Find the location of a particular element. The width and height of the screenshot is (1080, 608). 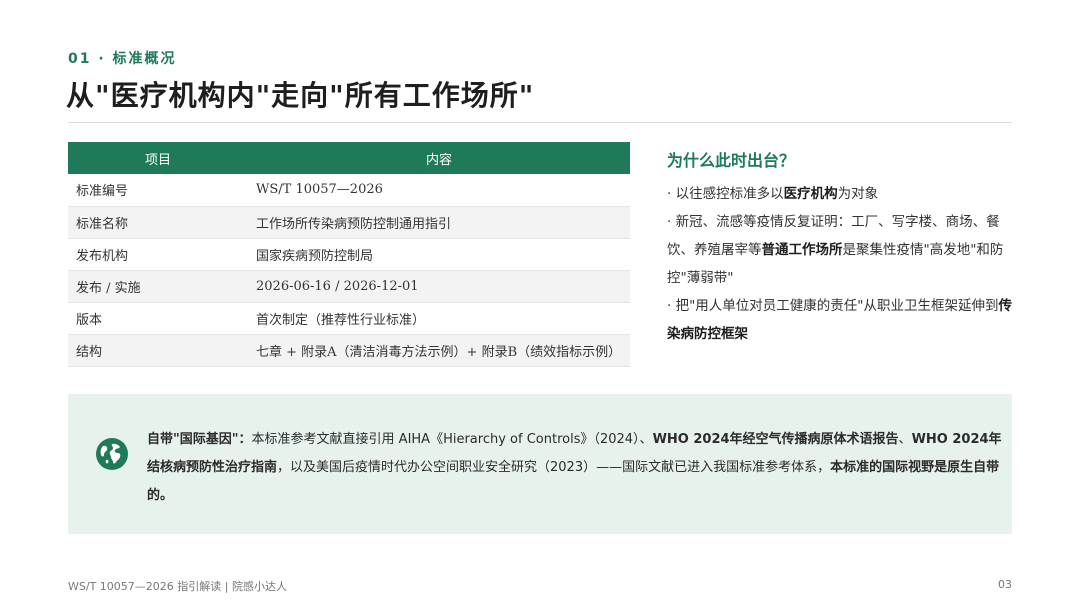

callout-lead: 自带"国际基因"： is located at coordinates (199, 439).